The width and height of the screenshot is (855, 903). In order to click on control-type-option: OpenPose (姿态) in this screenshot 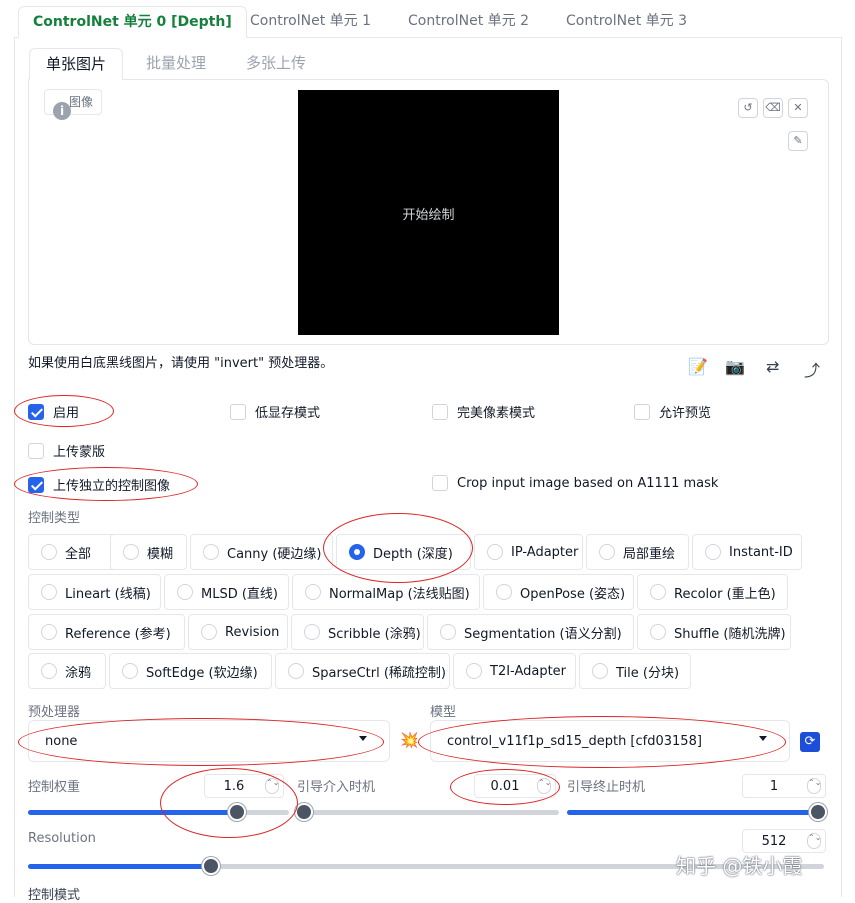, I will do `click(558, 592)`.